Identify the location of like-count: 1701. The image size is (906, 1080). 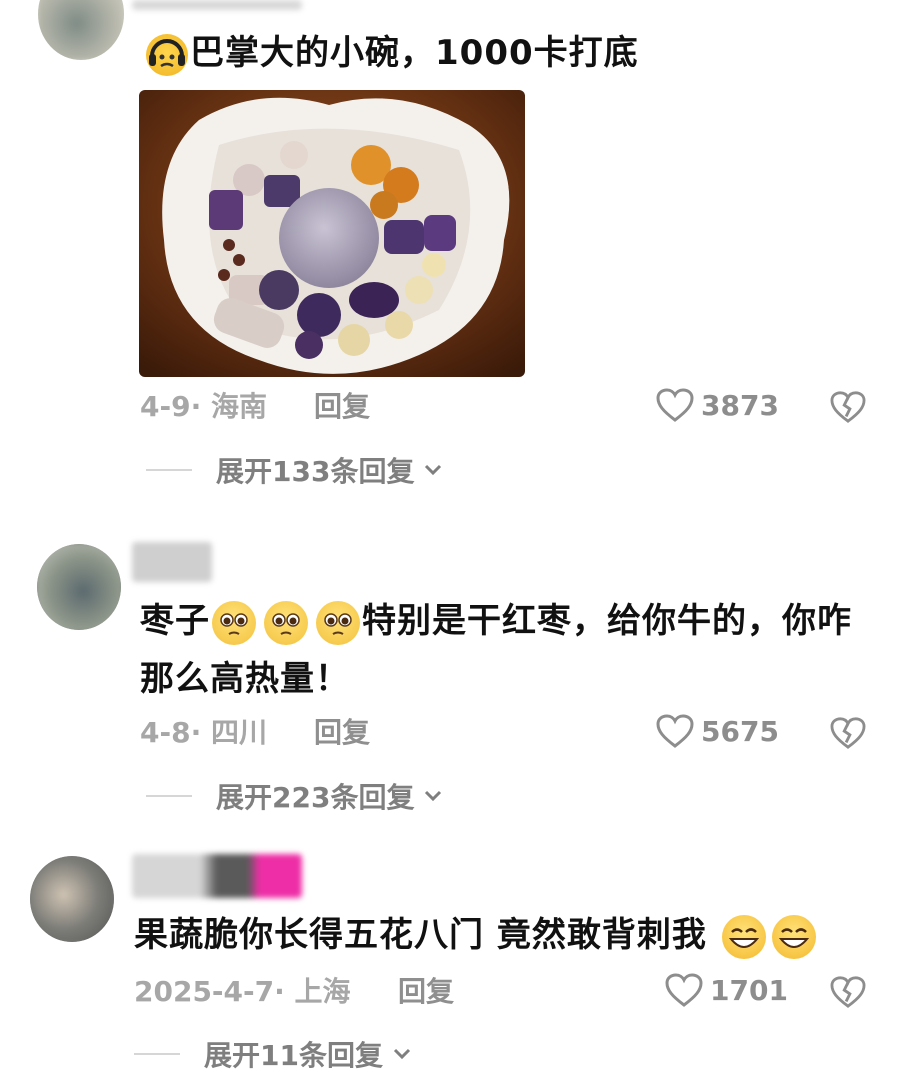
(749, 990).